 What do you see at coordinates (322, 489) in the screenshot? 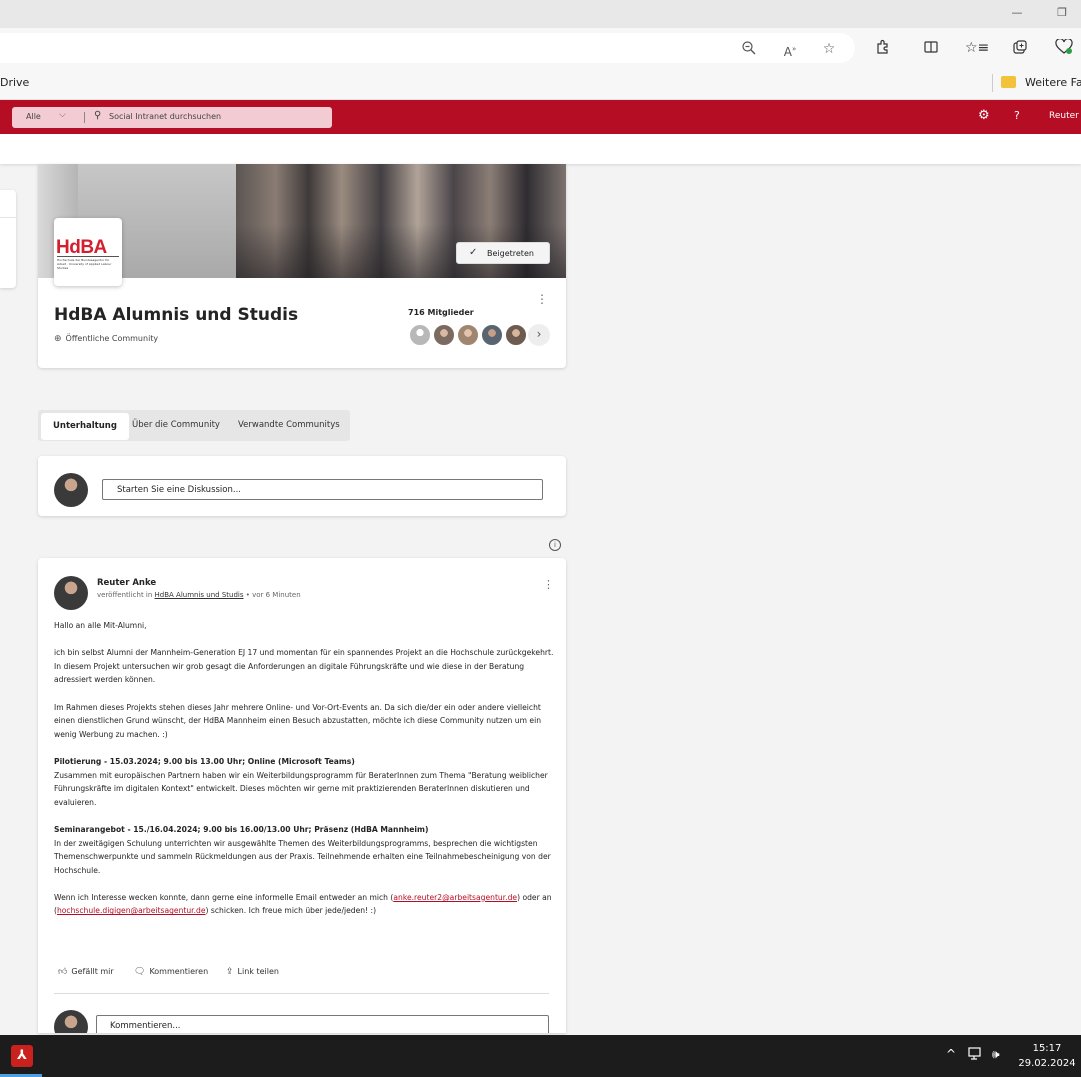
I see `start-discussion-input` at bounding box center [322, 489].